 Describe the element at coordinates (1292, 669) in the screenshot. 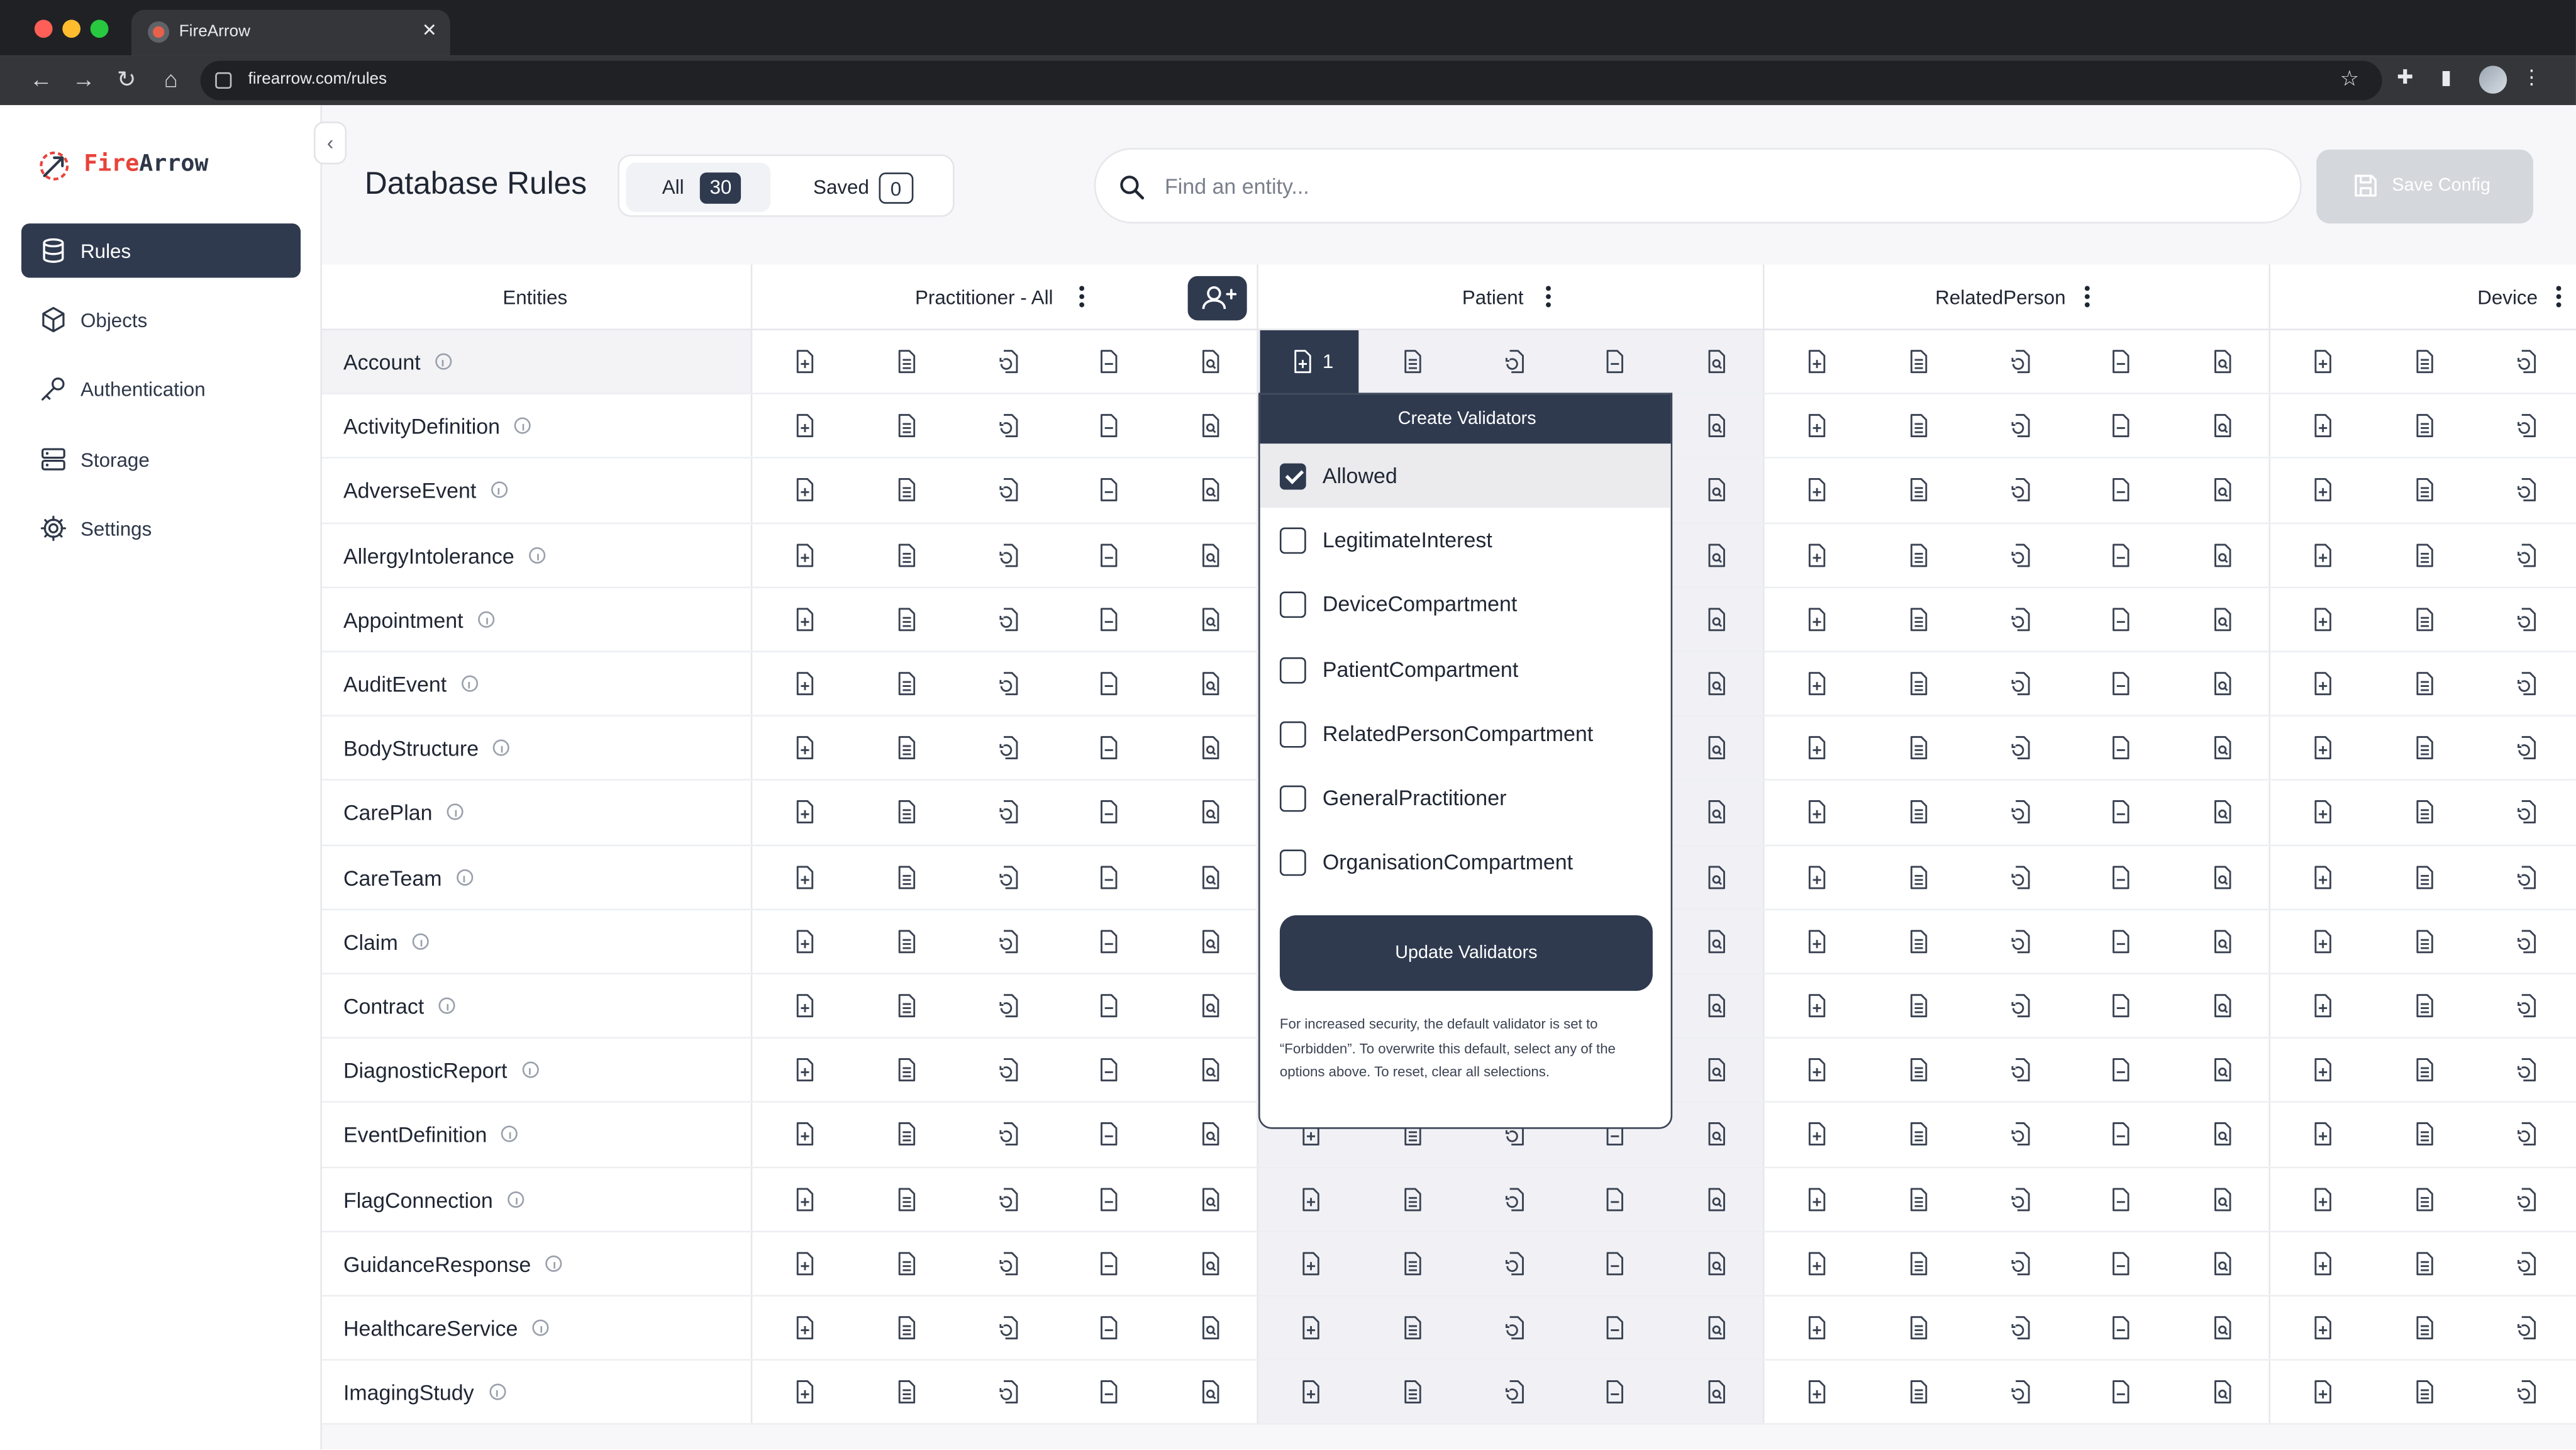

I see `validator-checkbox` at that location.